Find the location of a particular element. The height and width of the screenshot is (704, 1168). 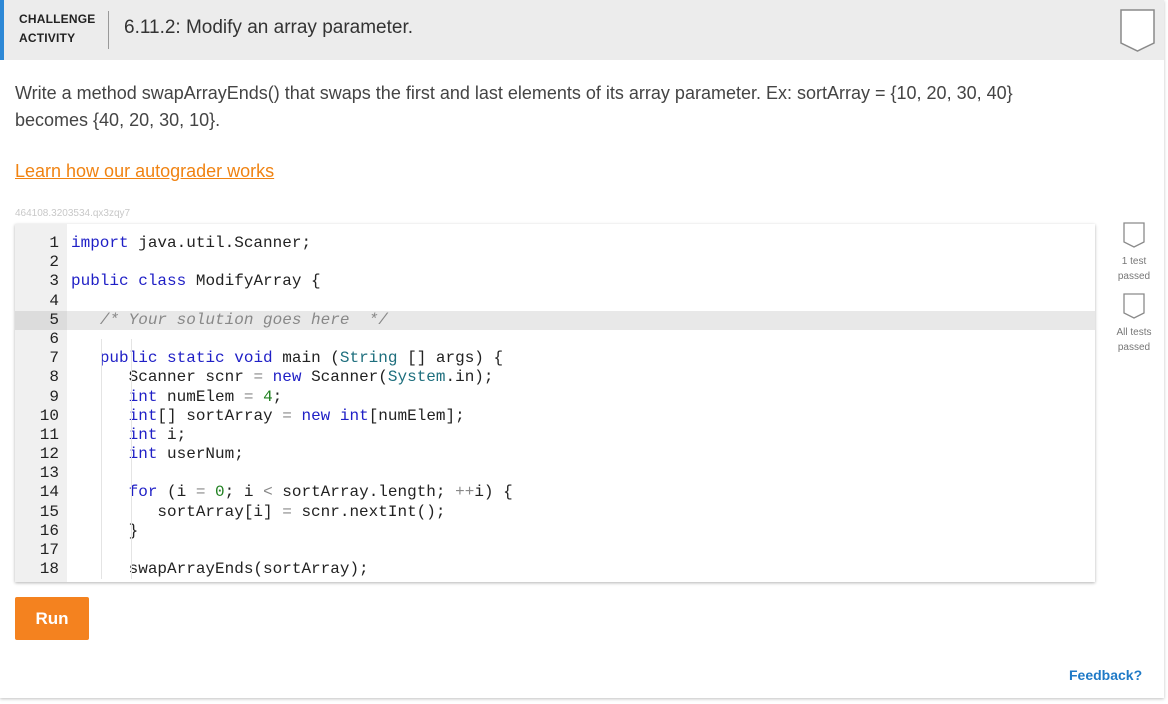

line-number: 16 is located at coordinates (41, 531).